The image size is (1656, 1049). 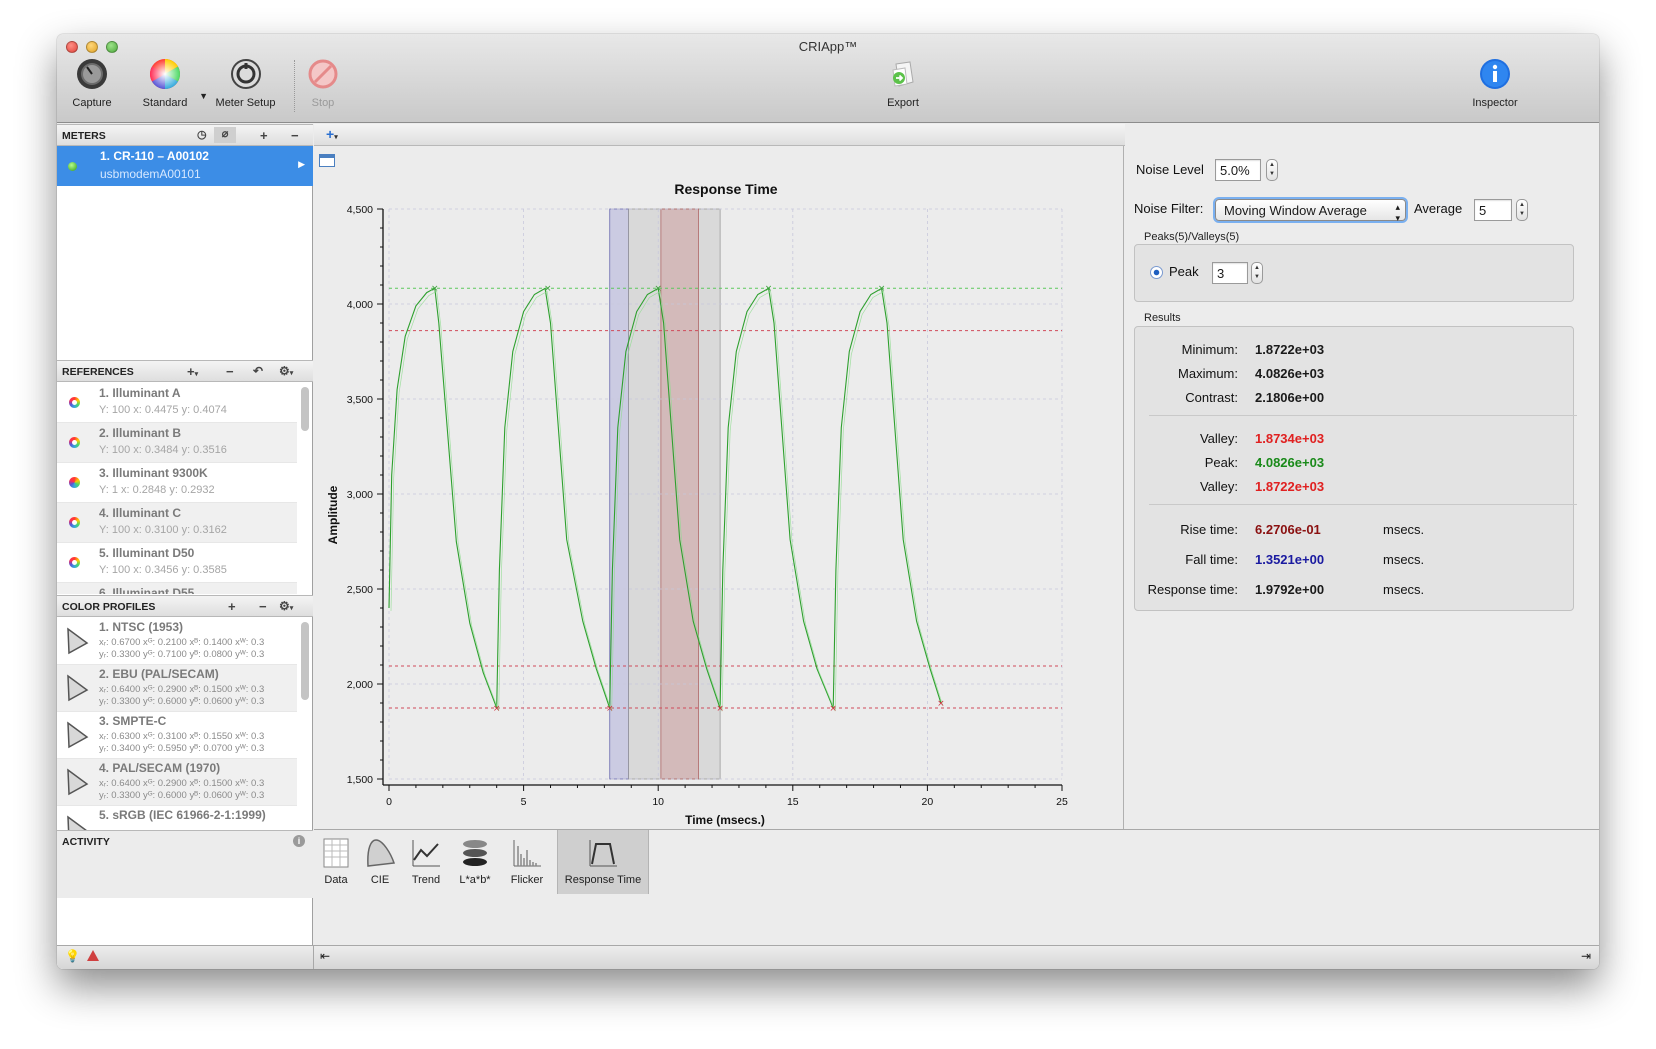 I want to click on color-profiles-header: COLOR PROFILES + − ⚙▾, so click(x=185, y=606).